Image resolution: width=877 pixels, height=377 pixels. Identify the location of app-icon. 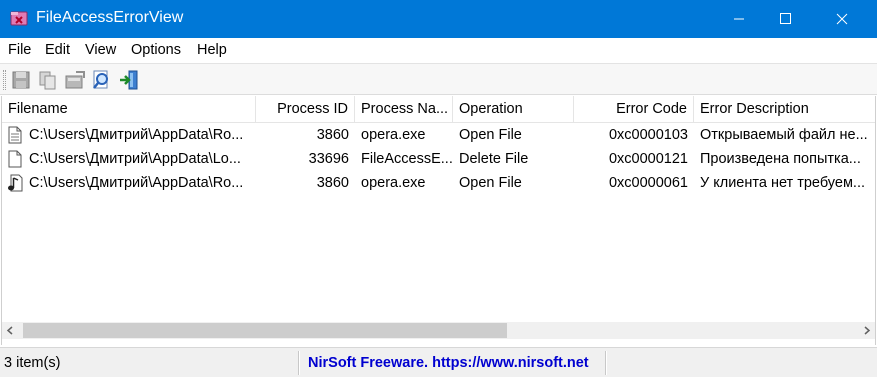
(19, 18).